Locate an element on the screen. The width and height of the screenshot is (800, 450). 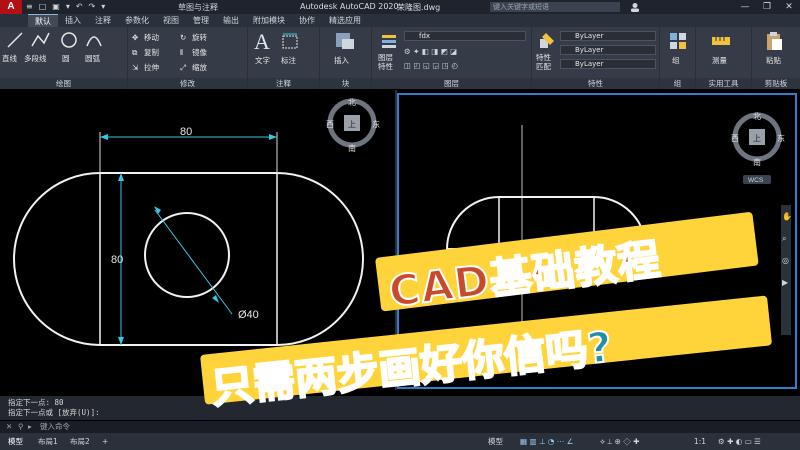
color-dropdown: ByLayer is located at coordinates (608, 36).